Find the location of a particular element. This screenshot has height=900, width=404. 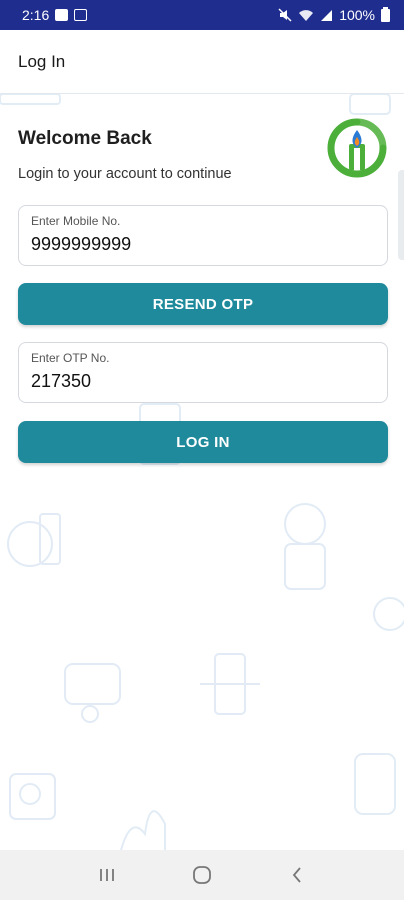

app-bar: Log In is located at coordinates (202, 62).